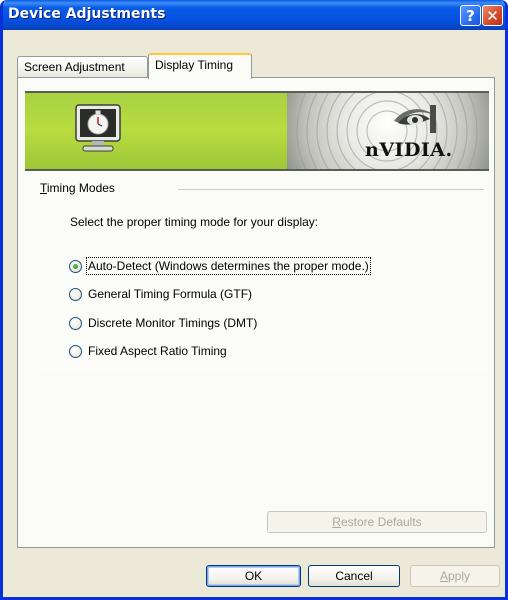 Image resolution: width=508 pixels, height=600 pixels. What do you see at coordinates (98, 128) in the screenshot?
I see `monitor-stopwatch-icon` at bounding box center [98, 128].